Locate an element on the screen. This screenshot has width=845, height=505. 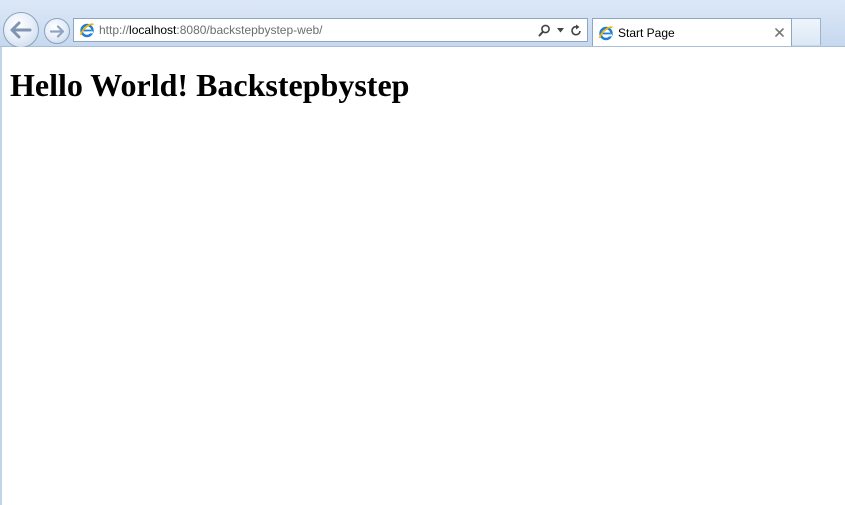
address-tools is located at coordinates (560, 30).